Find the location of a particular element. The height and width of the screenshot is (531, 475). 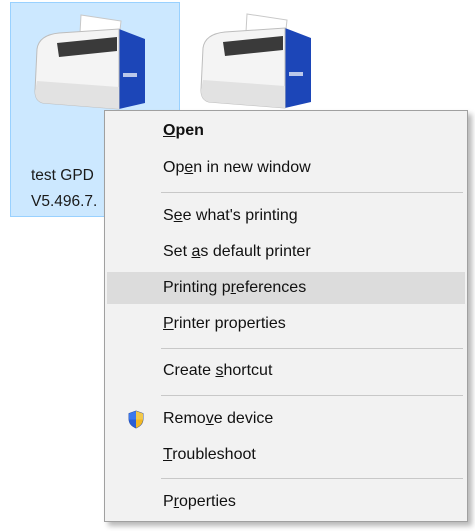

menu-text: roubleshoot is located at coordinates (214, 454).